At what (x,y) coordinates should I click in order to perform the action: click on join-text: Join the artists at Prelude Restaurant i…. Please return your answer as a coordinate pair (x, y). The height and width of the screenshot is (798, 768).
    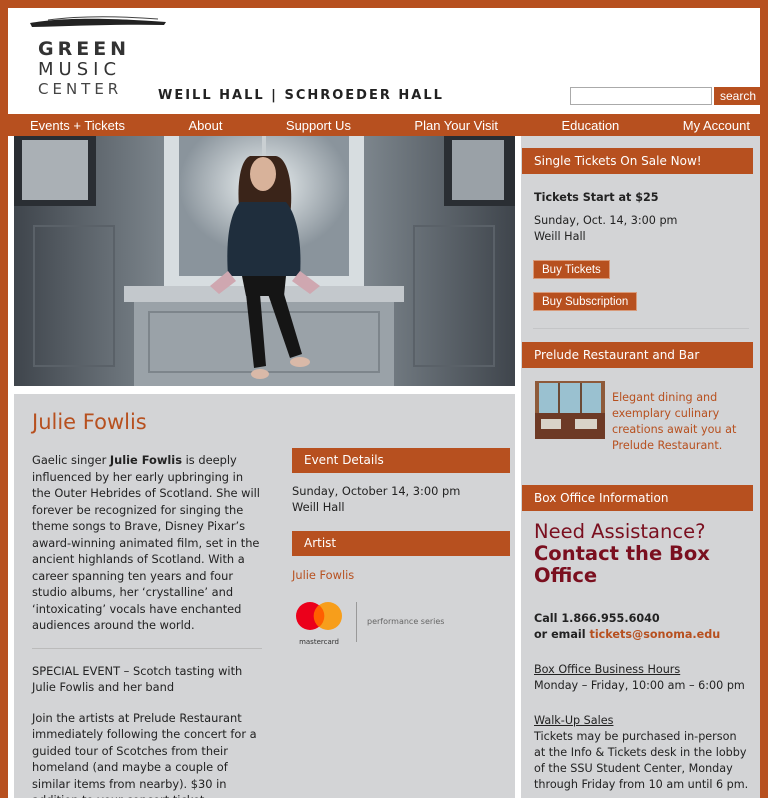
    Looking at the image, I should click on (144, 754).